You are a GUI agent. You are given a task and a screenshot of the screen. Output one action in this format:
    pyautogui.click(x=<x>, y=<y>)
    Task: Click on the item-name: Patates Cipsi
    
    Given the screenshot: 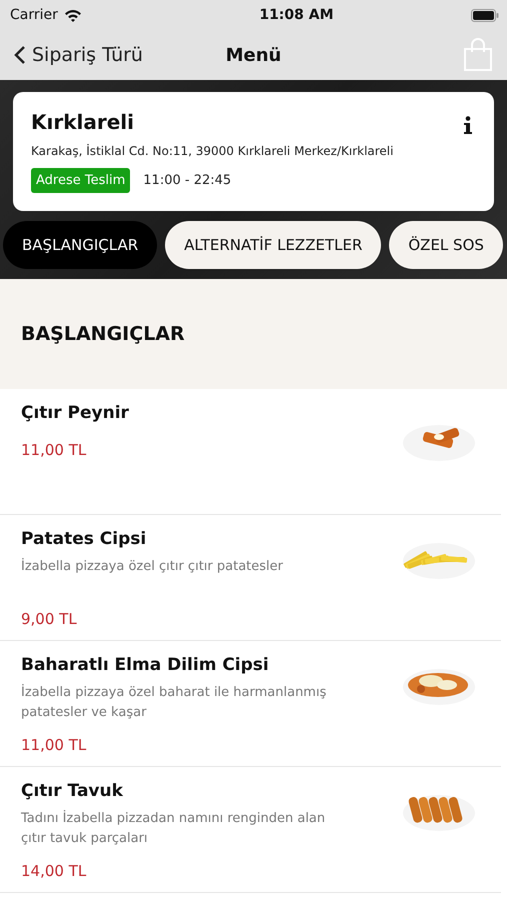 What is the action you would take?
    pyautogui.click(x=84, y=539)
    